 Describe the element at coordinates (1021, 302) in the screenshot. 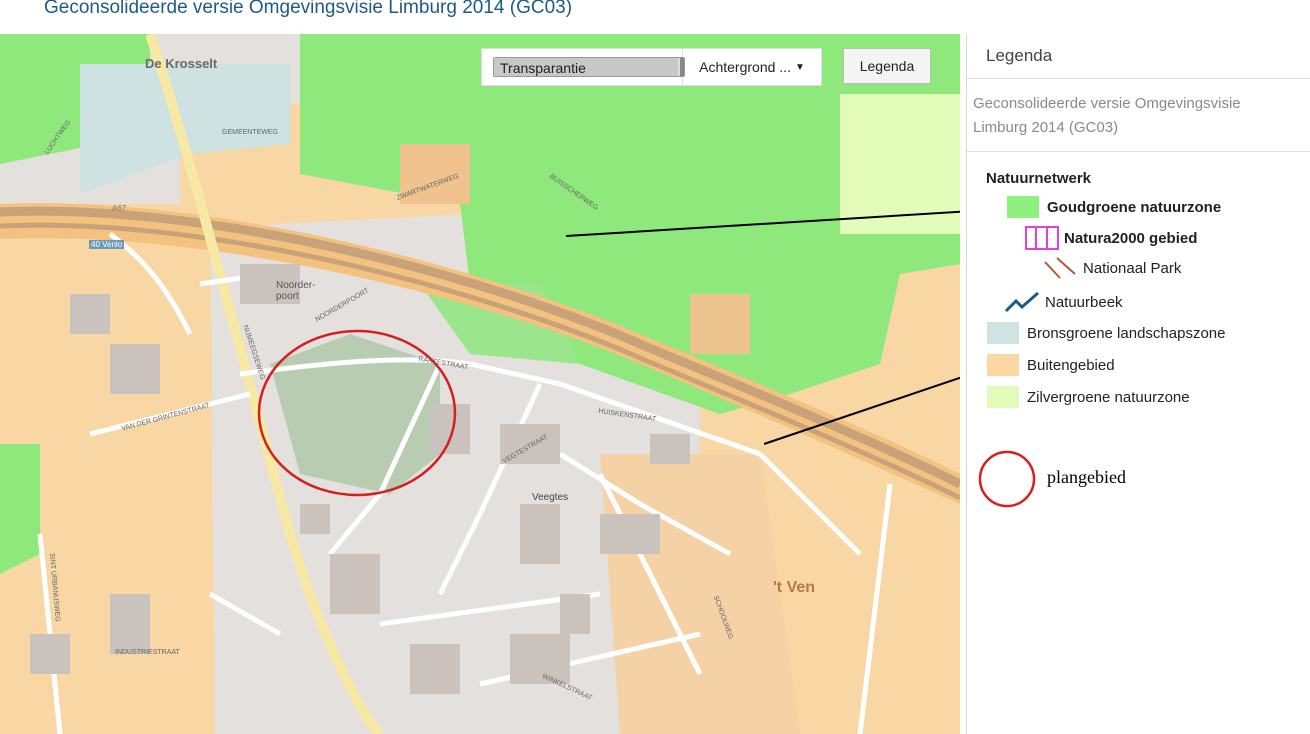

I see `natuurbeek-swatch` at that location.